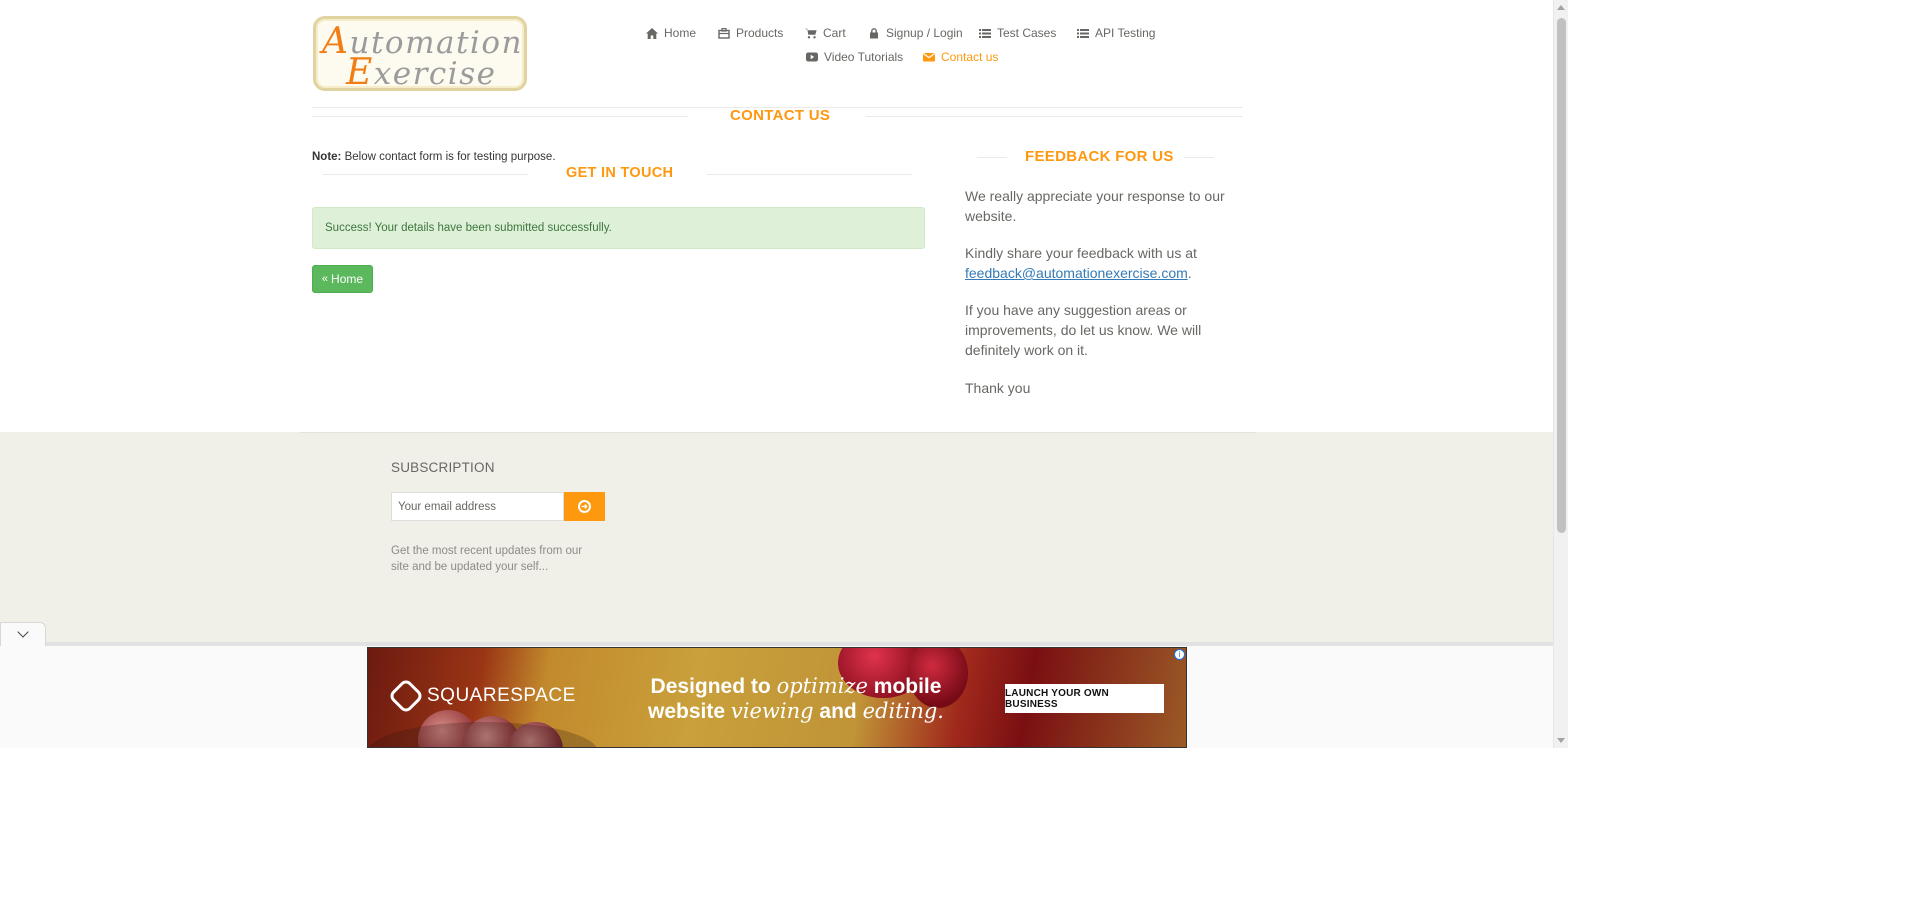 Image resolution: width=1920 pixels, height=916 pixels. I want to click on ad-headline-2c: and, so click(838, 711).